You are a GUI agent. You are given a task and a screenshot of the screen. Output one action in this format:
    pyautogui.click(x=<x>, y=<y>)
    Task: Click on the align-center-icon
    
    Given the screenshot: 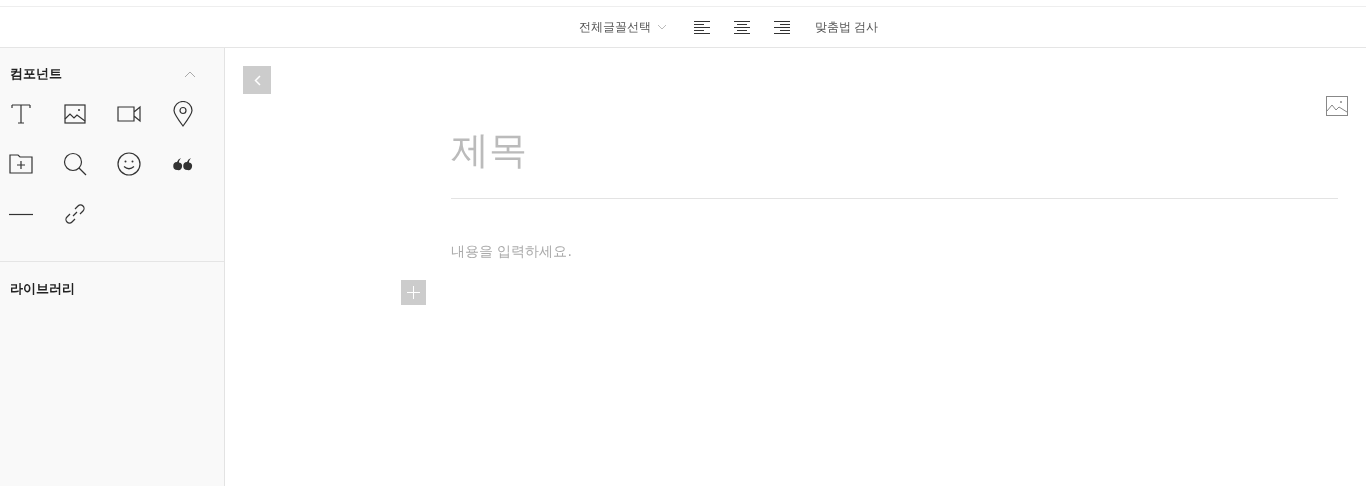 What is the action you would take?
    pyautogui.click(x=741, y=27)
    